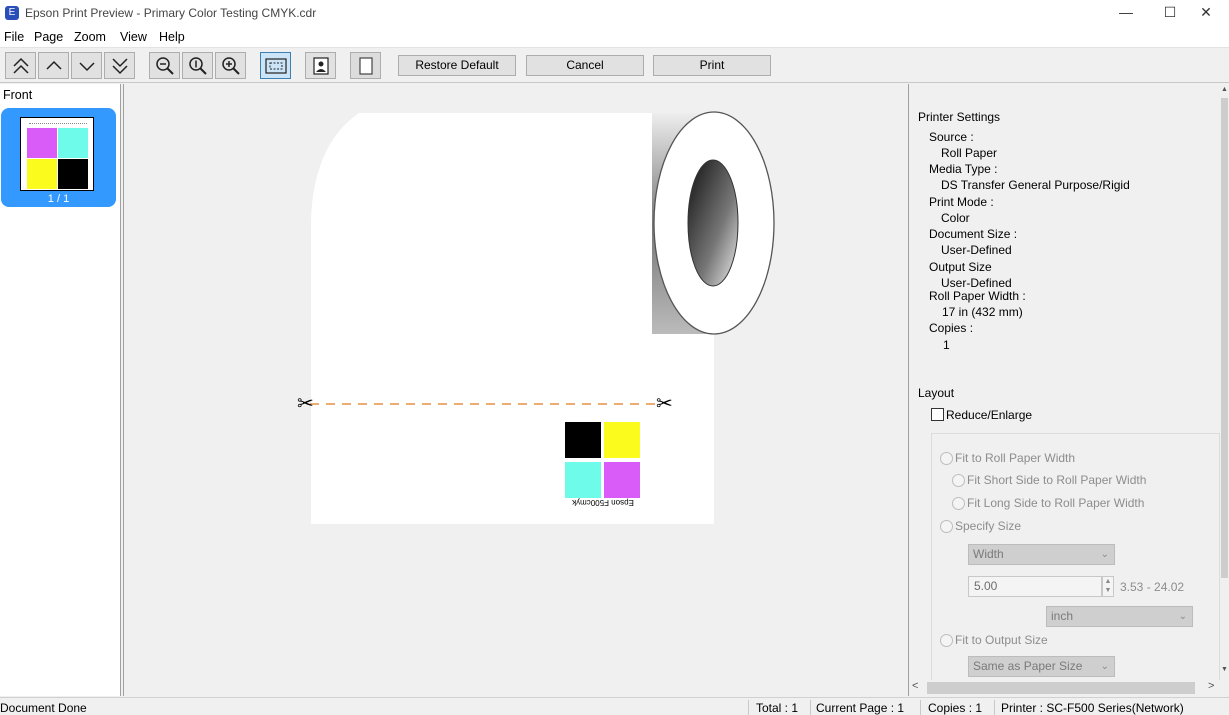 The image size is (1229, 715). I want to click on page-outline-button, so click(365, 65).